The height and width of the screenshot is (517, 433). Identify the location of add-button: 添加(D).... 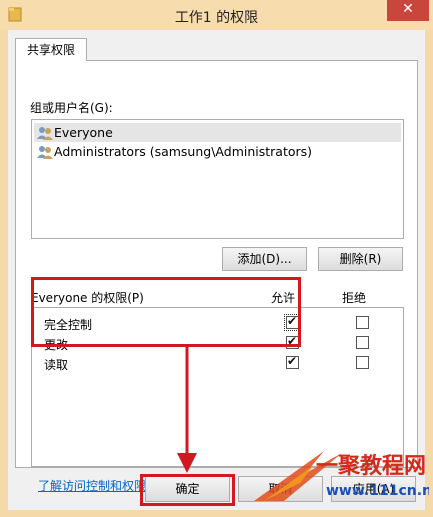
(264, 259).